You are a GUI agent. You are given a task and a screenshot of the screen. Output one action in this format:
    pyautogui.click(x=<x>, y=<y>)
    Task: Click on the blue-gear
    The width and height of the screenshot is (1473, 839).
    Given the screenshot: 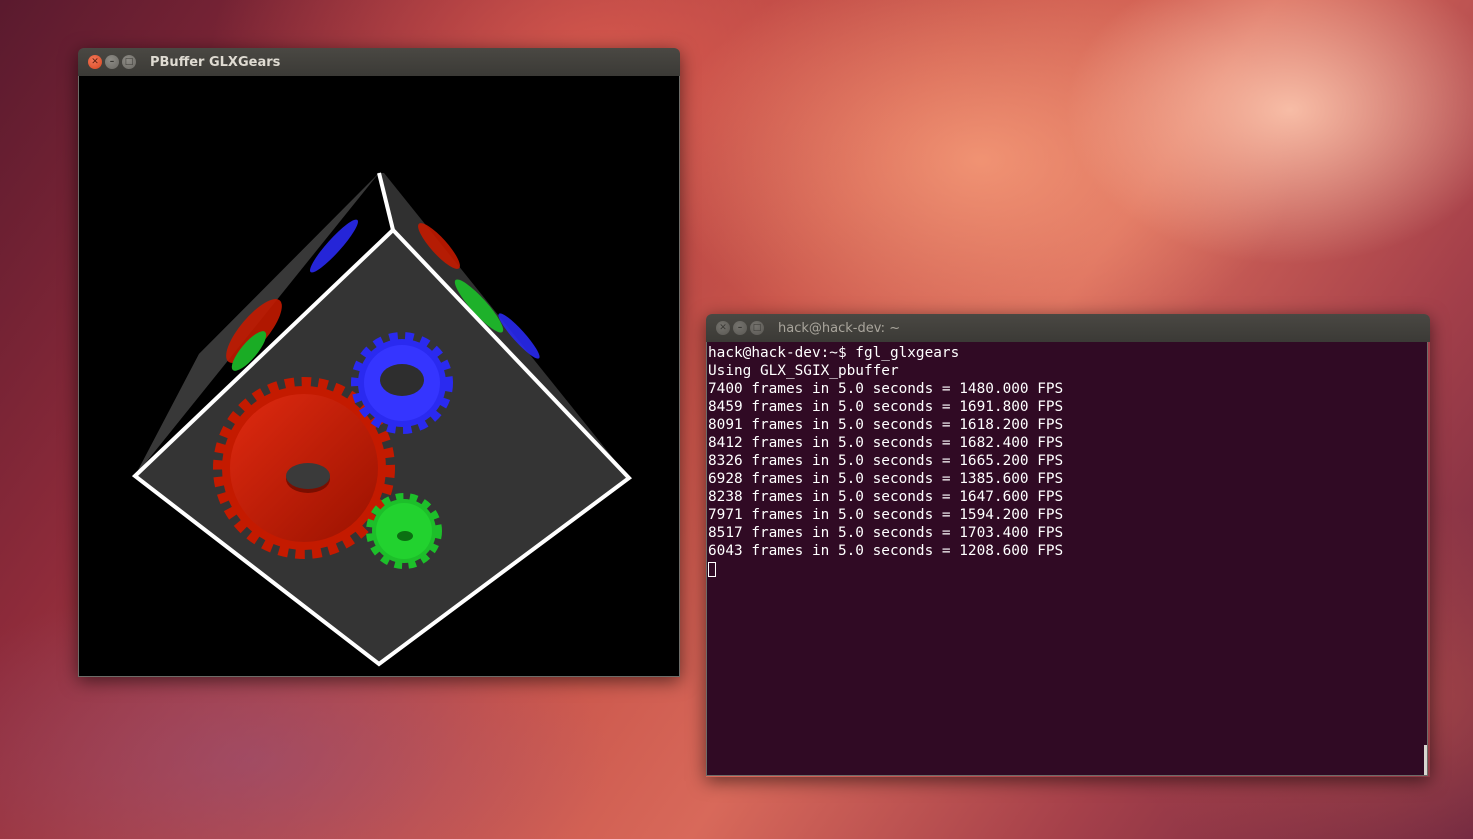 What is the action you would take?
    pyautogui.click(x=402, y=383)
    